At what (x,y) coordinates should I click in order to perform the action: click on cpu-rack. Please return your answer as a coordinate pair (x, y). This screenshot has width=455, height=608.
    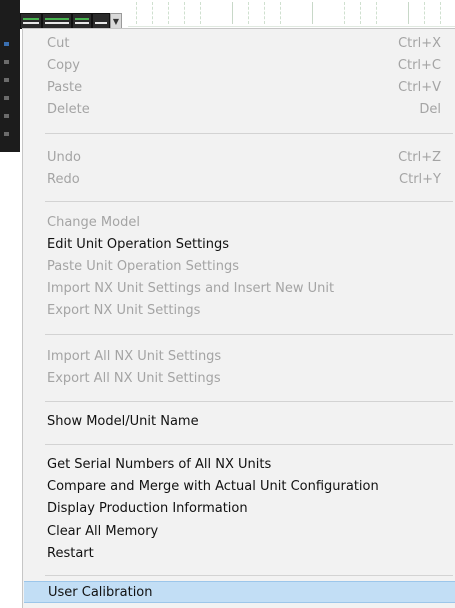
    Looking at the image, I should click on (10, 76).